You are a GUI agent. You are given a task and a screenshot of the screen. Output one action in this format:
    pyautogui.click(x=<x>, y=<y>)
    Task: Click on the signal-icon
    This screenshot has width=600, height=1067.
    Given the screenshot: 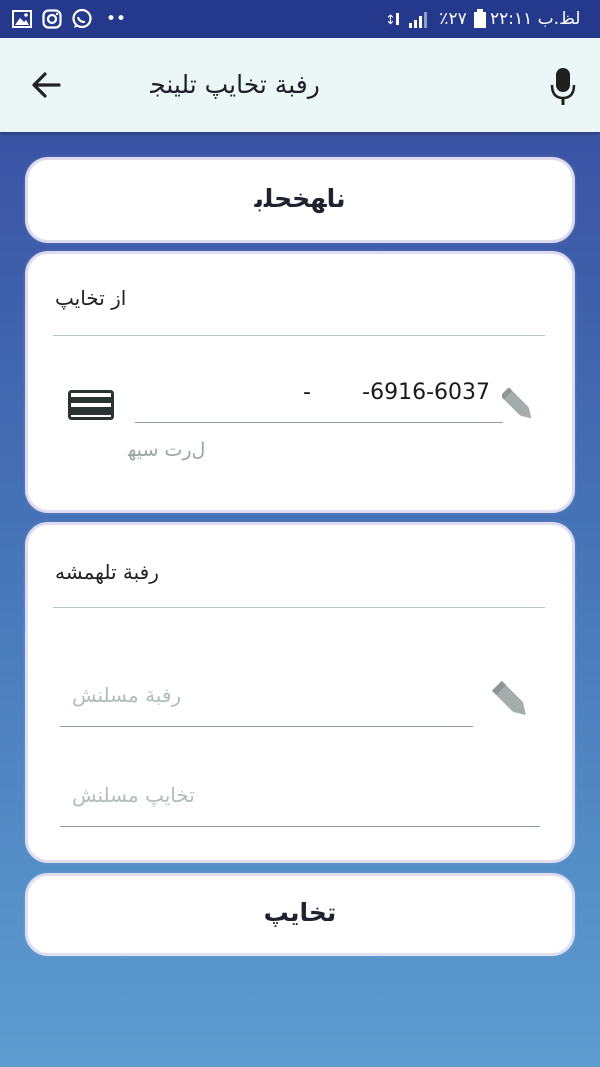 What is the action you would take?
    pyautogui.click(x=418, y=20)
    